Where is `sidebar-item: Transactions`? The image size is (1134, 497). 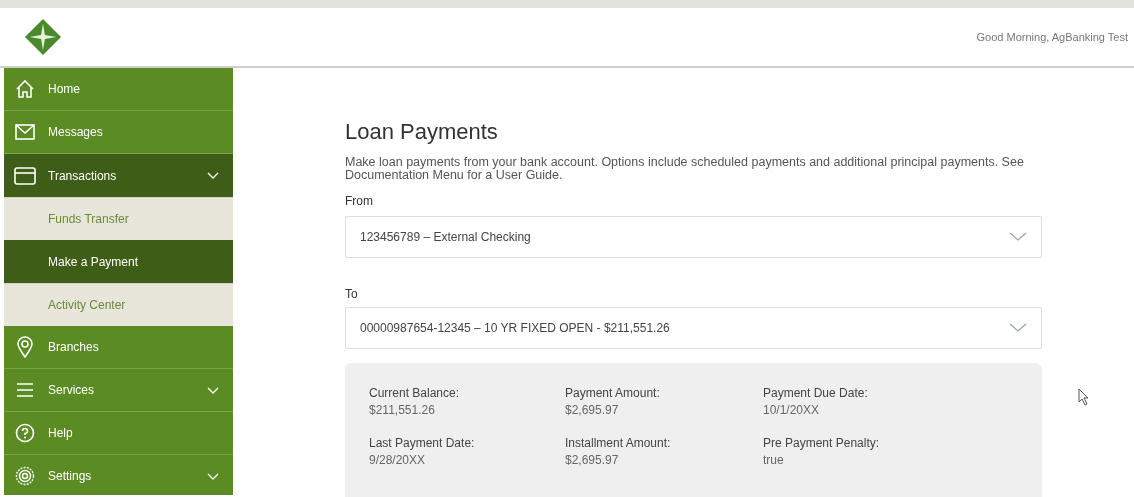
sidebar-item: Transactions is located at coordinates (118, 175).